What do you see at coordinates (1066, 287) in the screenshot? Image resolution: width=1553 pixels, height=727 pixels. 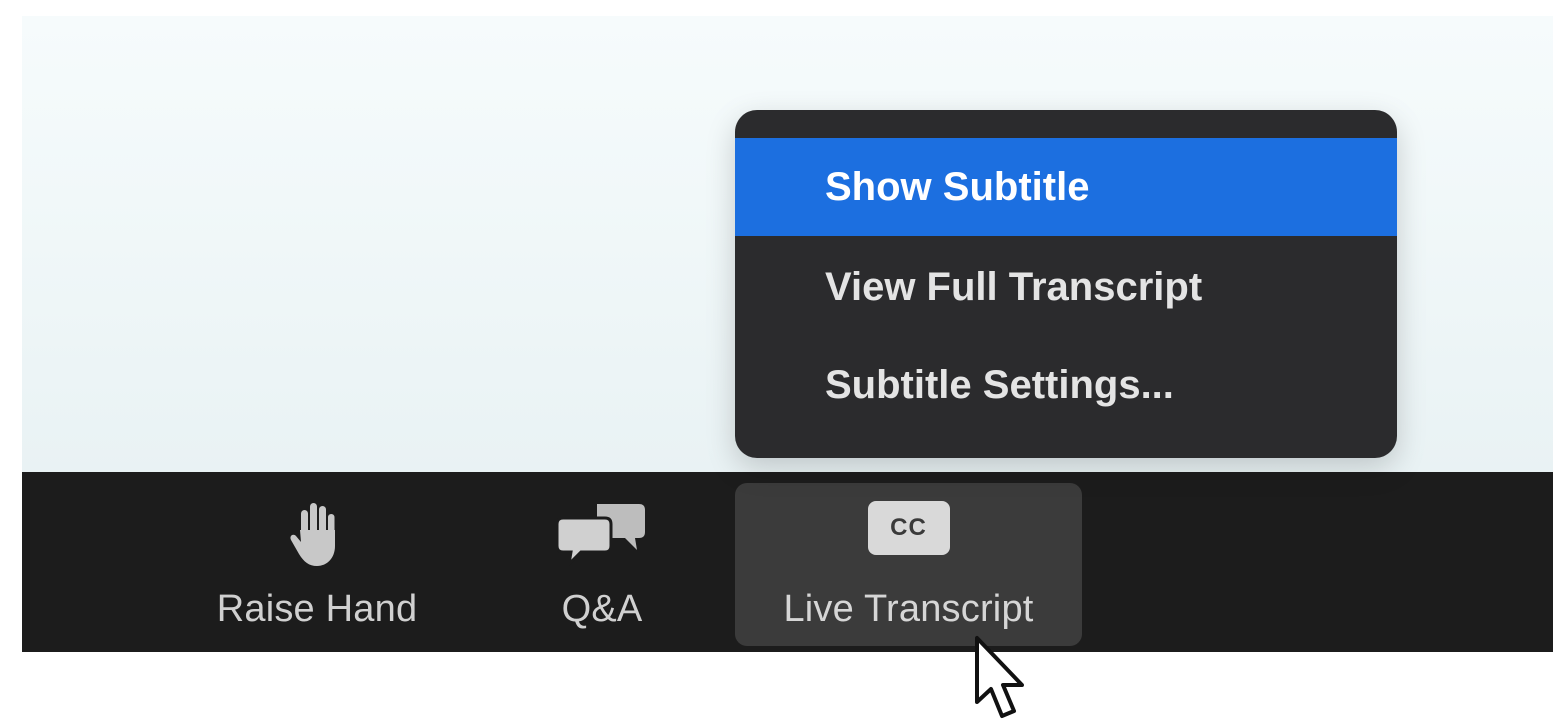 I see `menu-item-view-full-transcript: View Full Transcript` at bounding box center [1066, 287].